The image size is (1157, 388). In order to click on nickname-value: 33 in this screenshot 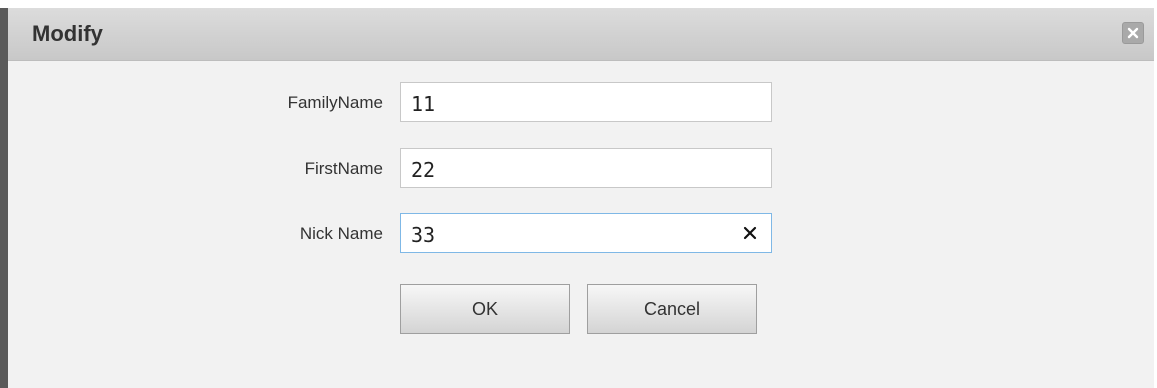, I will do `click(423, 235)`.